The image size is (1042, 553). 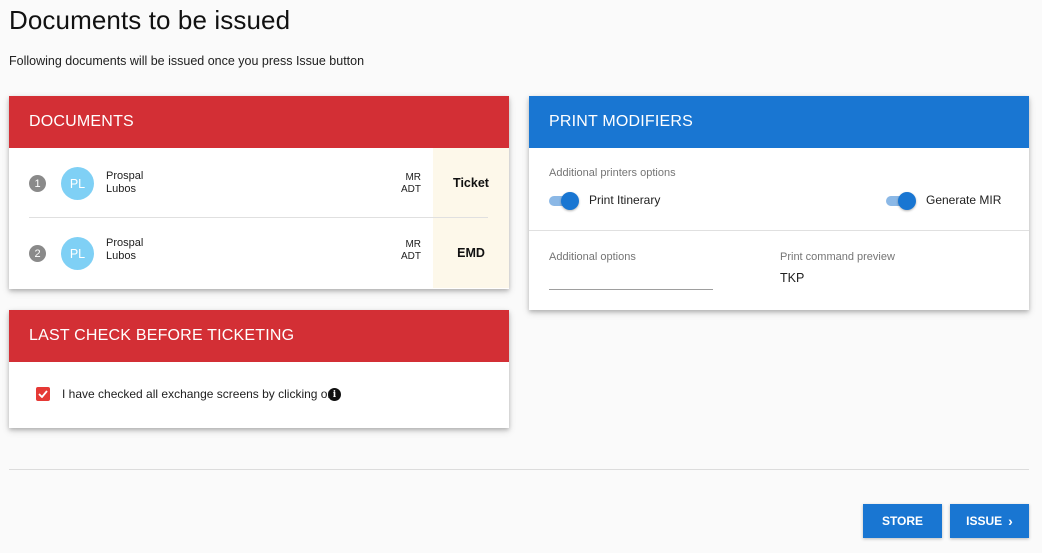 I want to click on exchange-checked-checkbox, so click(x=43, y=394).